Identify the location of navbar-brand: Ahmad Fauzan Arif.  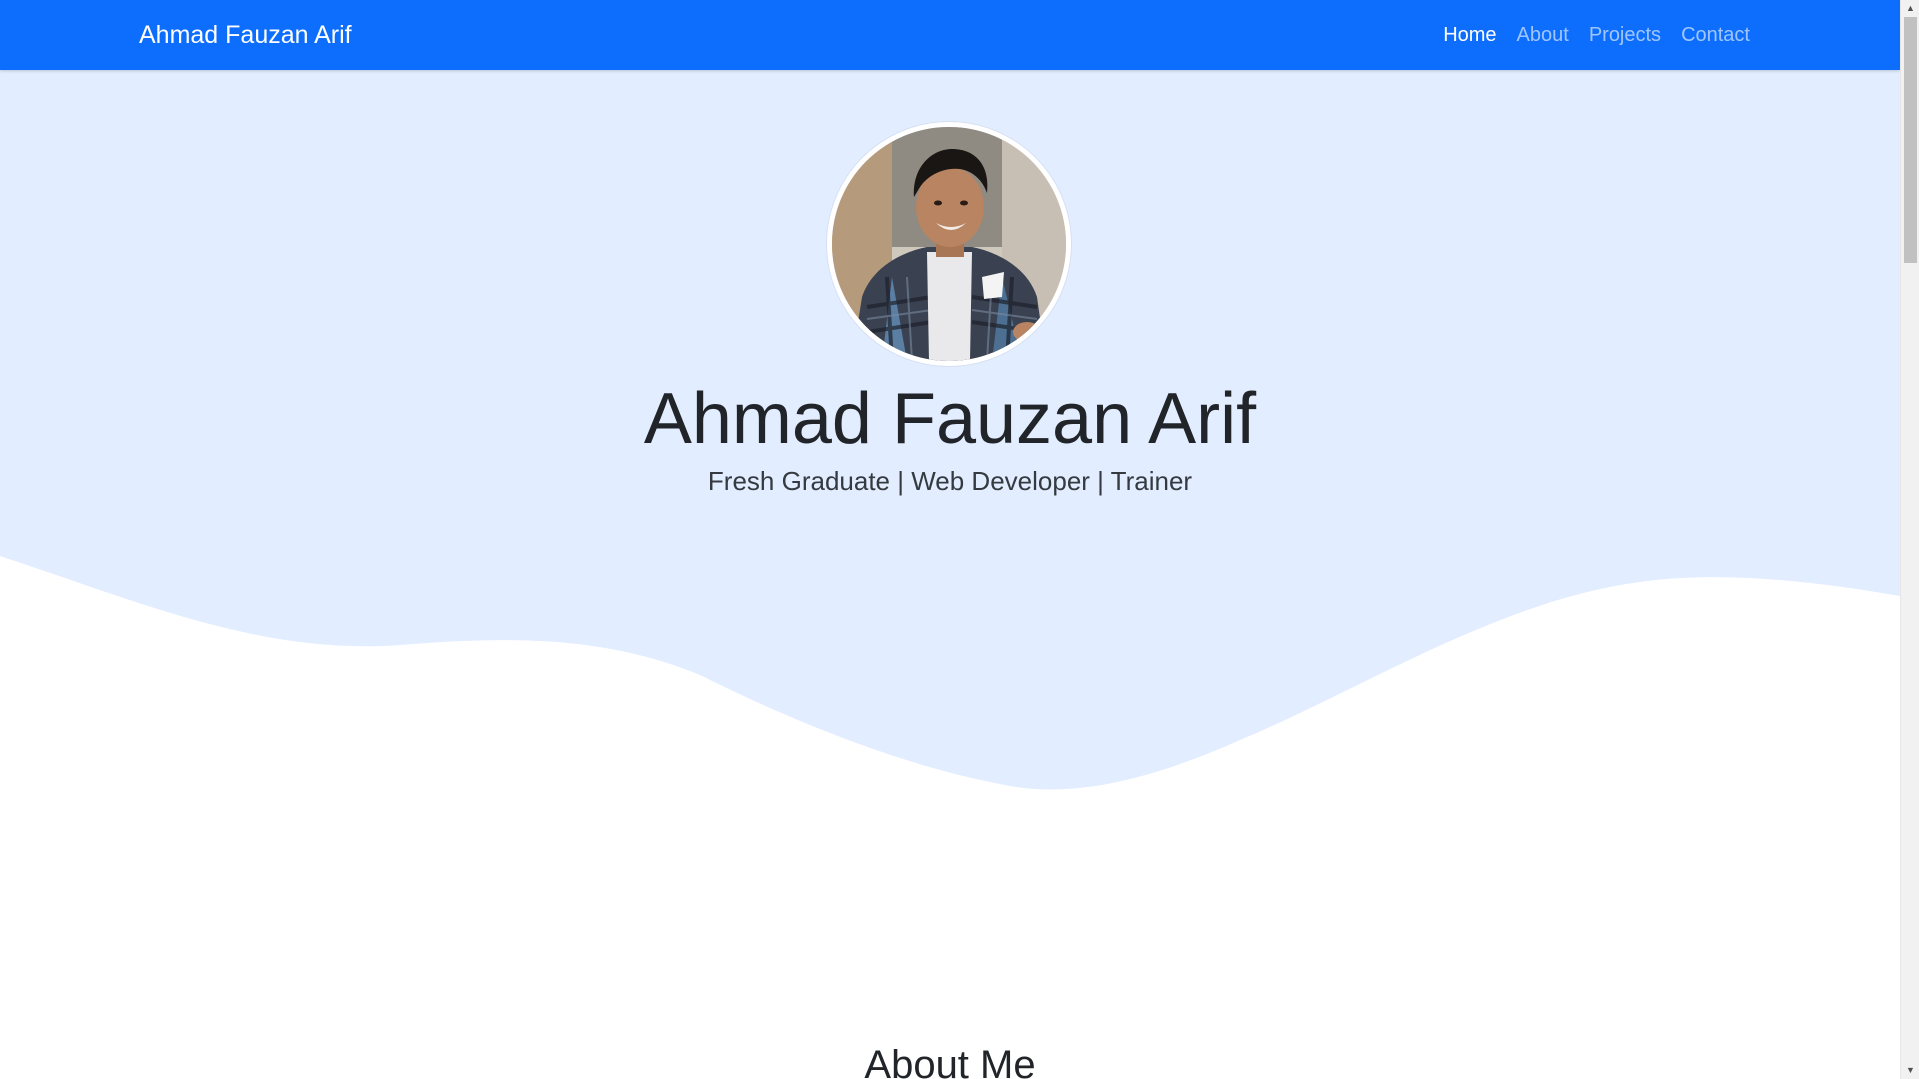
(245, 35).